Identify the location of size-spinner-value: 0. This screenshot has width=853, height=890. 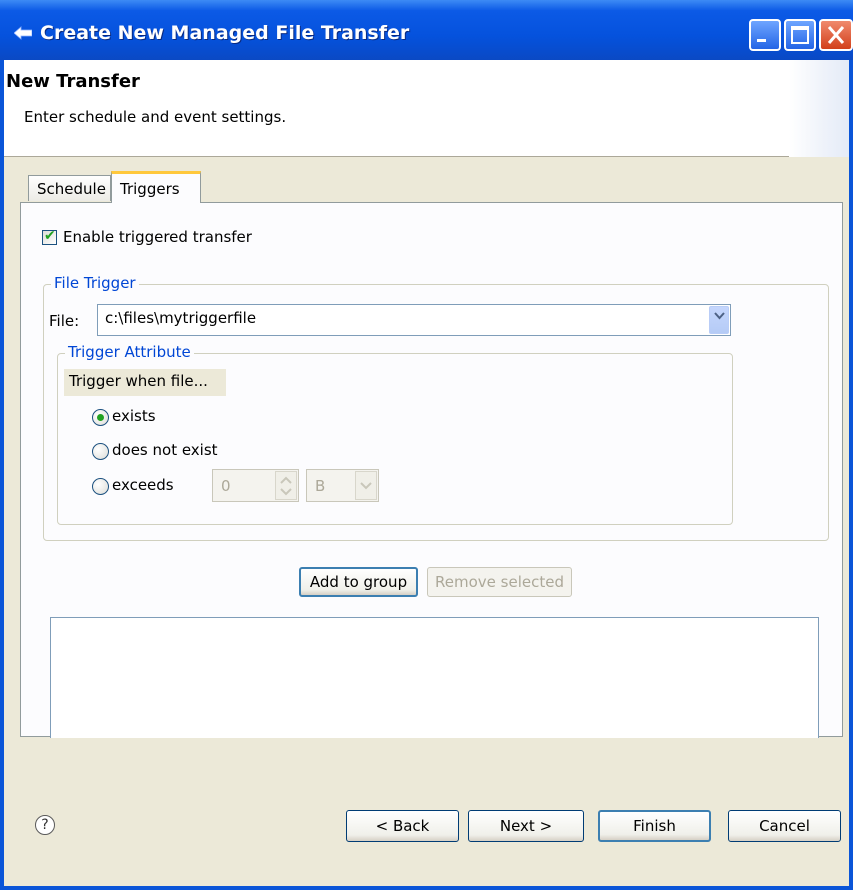
(226, 486).